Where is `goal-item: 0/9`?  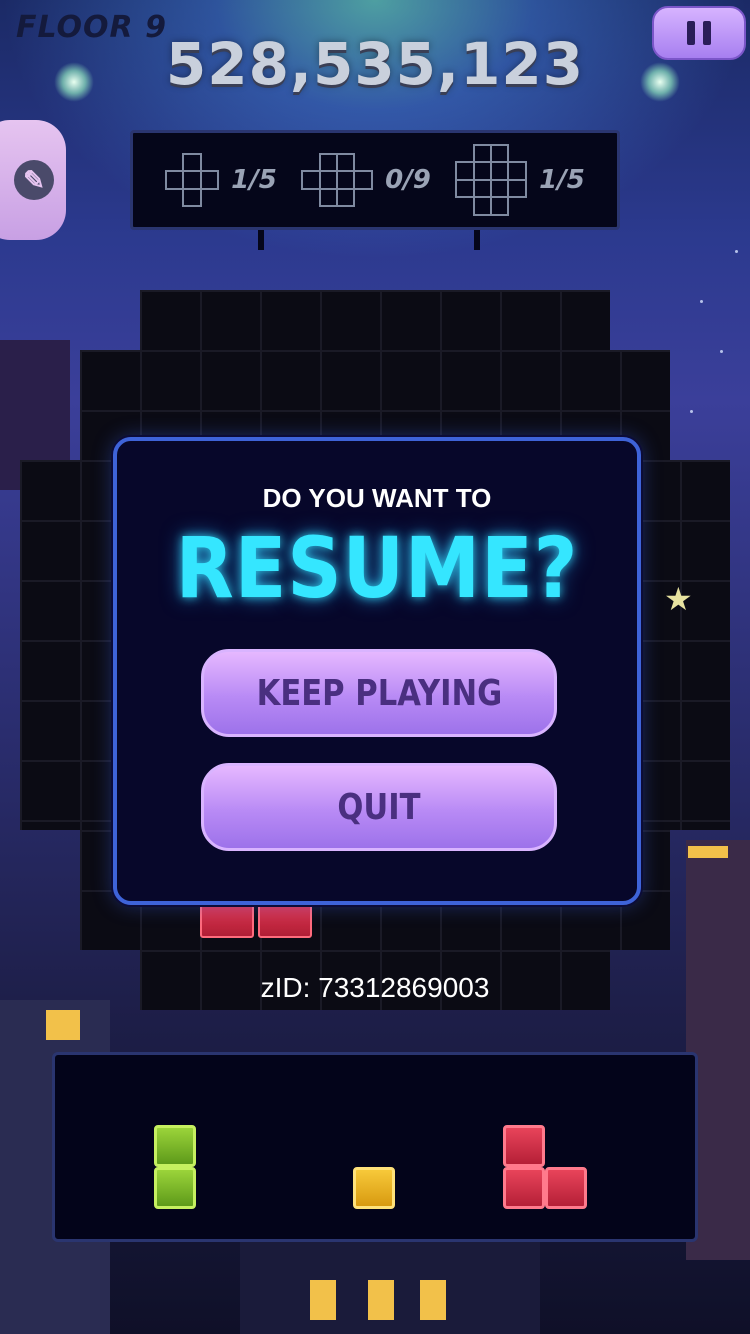 goal-item: 0/9 is located at coordinates (366, 180).